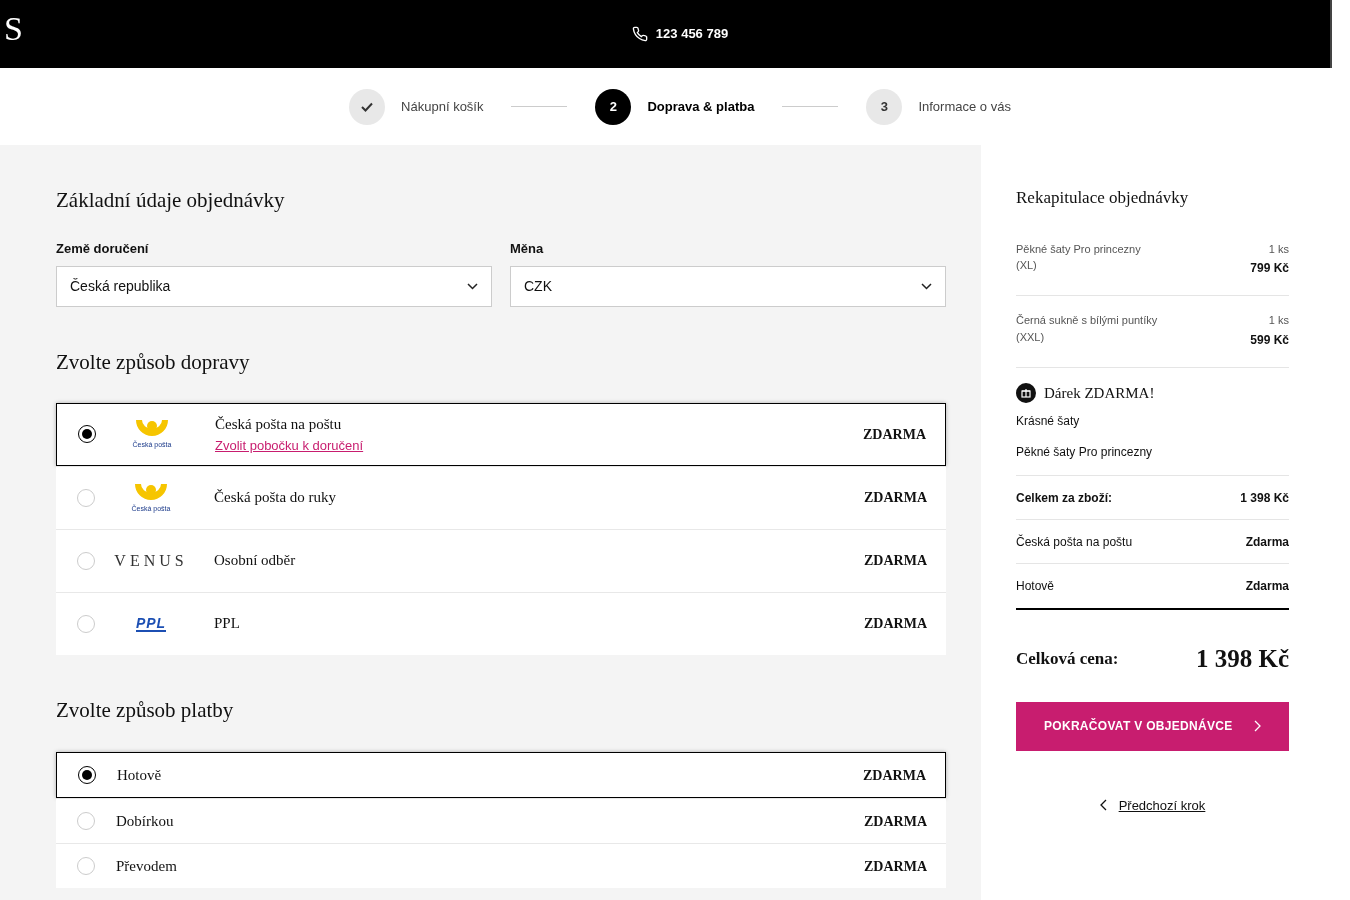 The image size is (1350, 900). Describe the element at coordinates (964, 106) in the screenshot. I see `step-label: Informace o vás` at that location.